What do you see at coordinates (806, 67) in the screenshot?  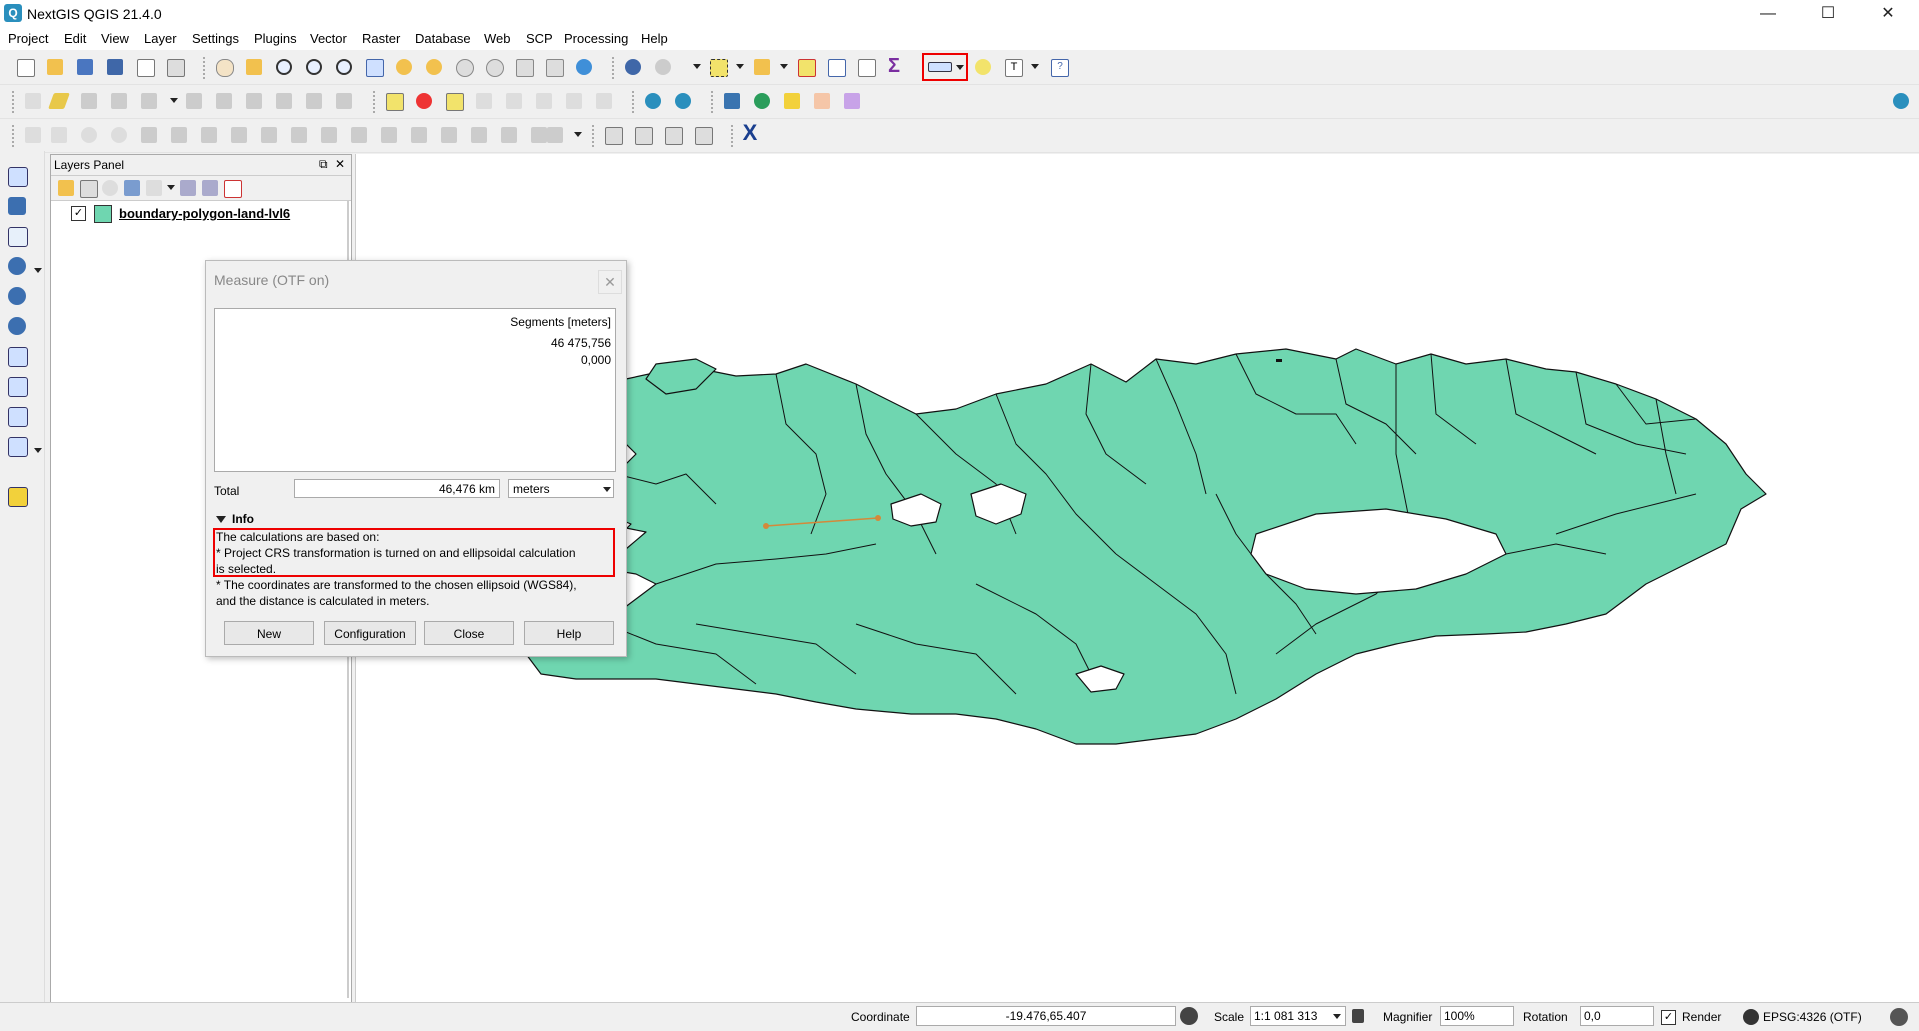 I see `deselect-all-icon` at bounding box center [806, 67].